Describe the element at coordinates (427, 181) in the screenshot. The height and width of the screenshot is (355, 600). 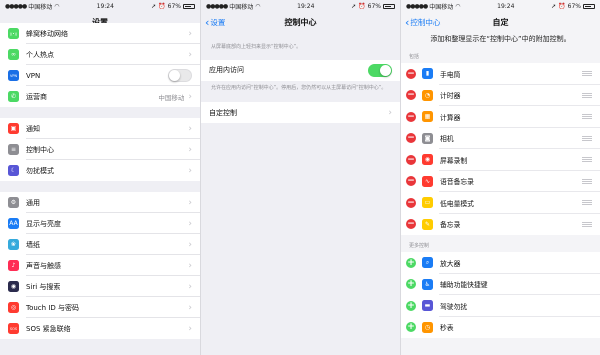
I see `voice-memo-icon: ∿` at that location.